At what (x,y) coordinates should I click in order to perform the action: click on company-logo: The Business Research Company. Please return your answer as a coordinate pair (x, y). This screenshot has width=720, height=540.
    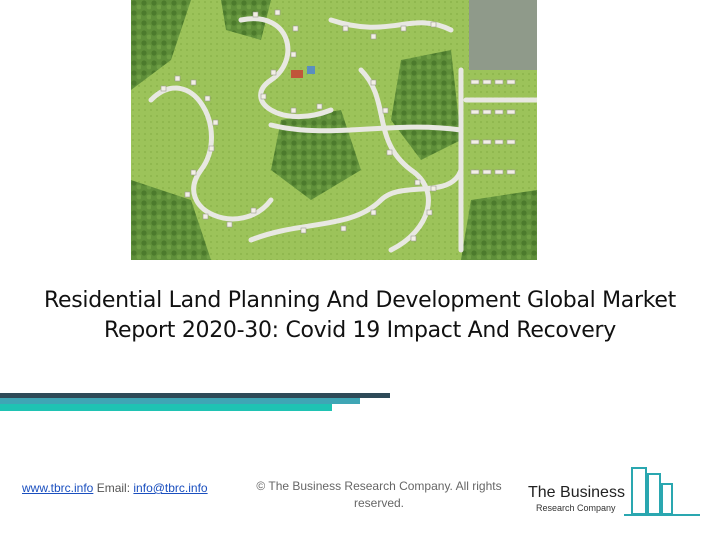
    Looking at the image, I should click on (616, 492).